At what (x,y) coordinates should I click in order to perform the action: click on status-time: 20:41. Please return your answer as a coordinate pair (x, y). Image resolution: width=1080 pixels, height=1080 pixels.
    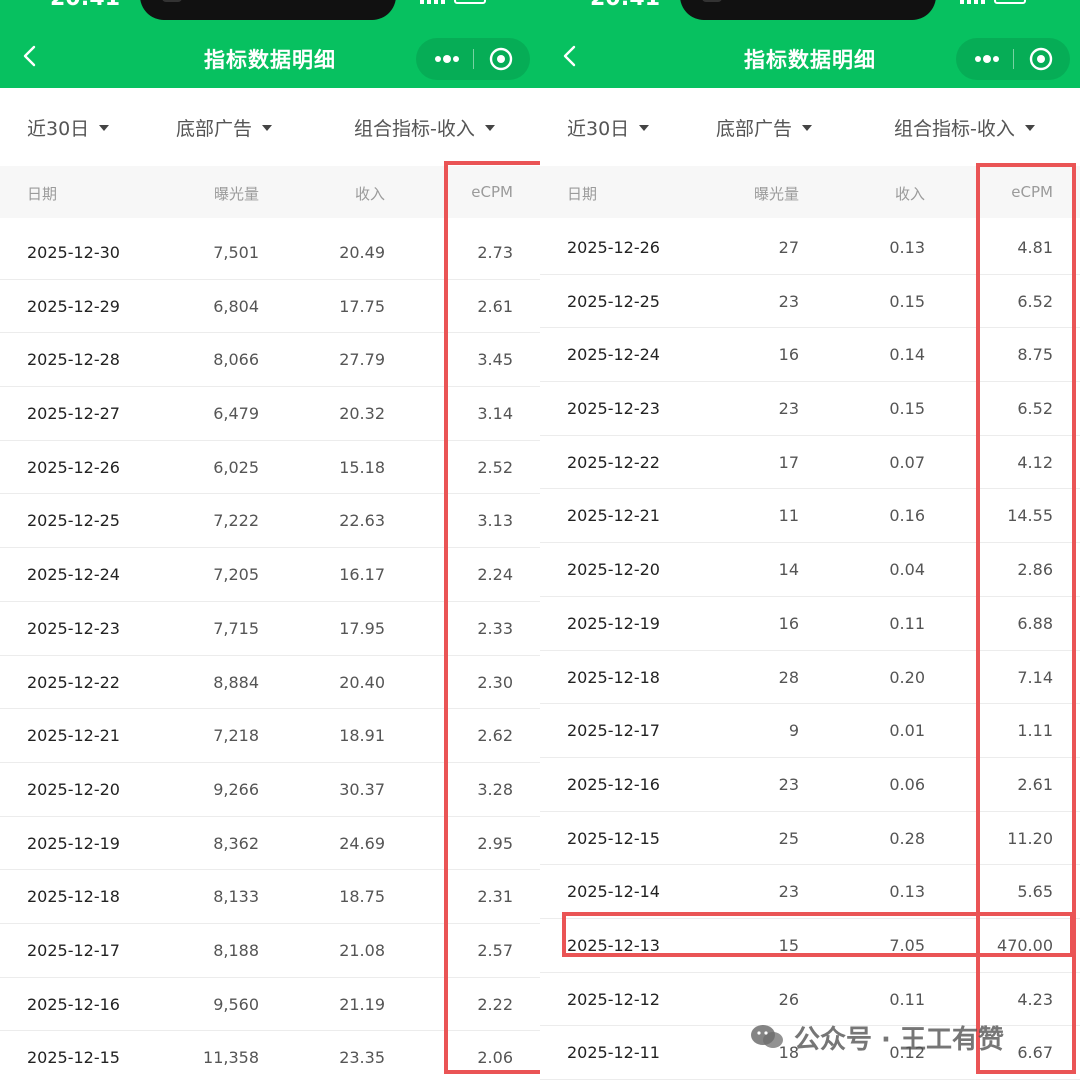
    Looking at the image, I should click on (625, 5).